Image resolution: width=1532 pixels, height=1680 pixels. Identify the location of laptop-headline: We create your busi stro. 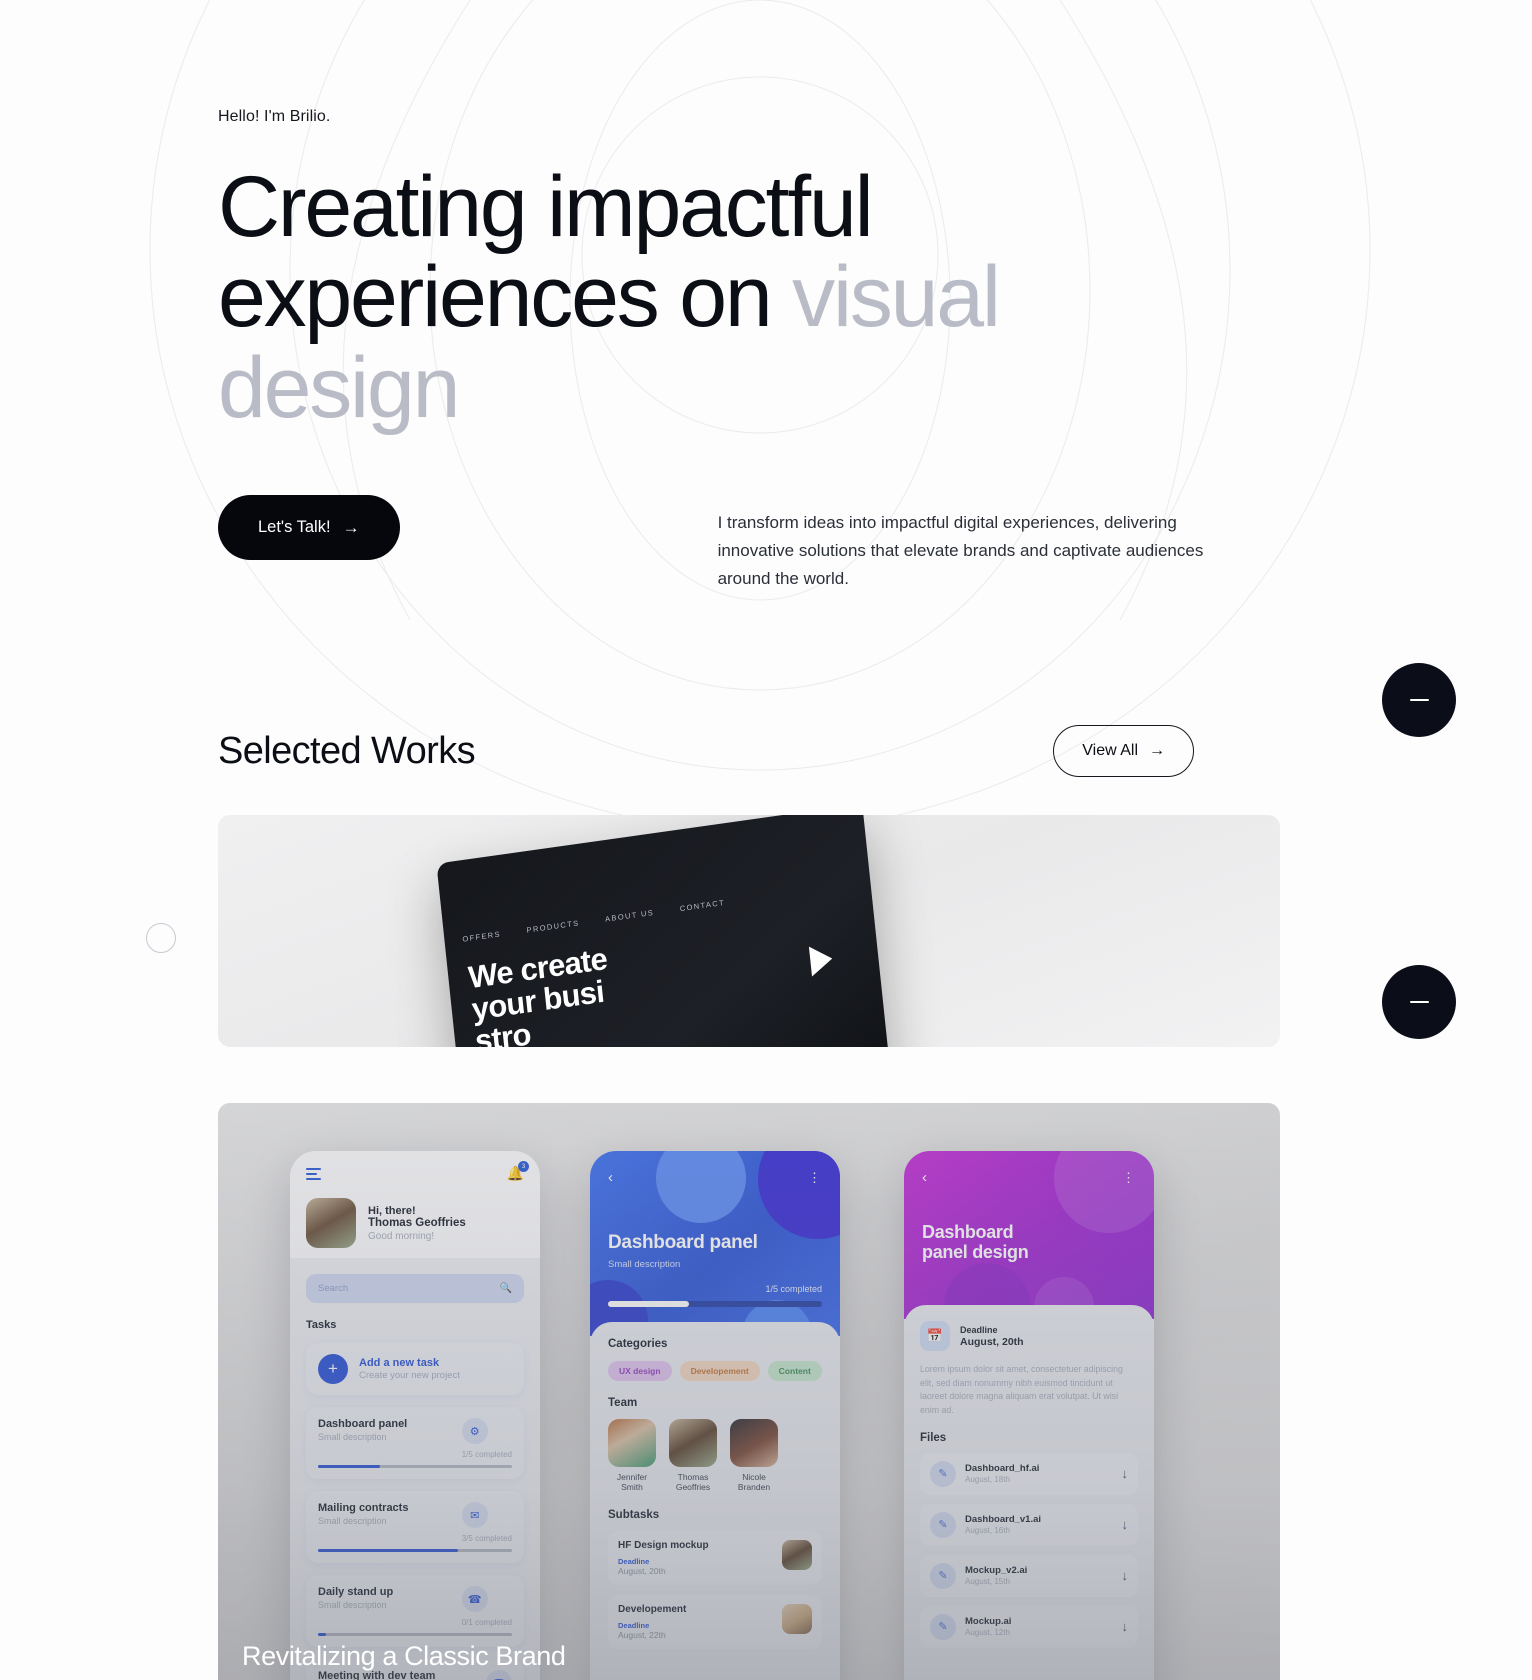
(541, 994).